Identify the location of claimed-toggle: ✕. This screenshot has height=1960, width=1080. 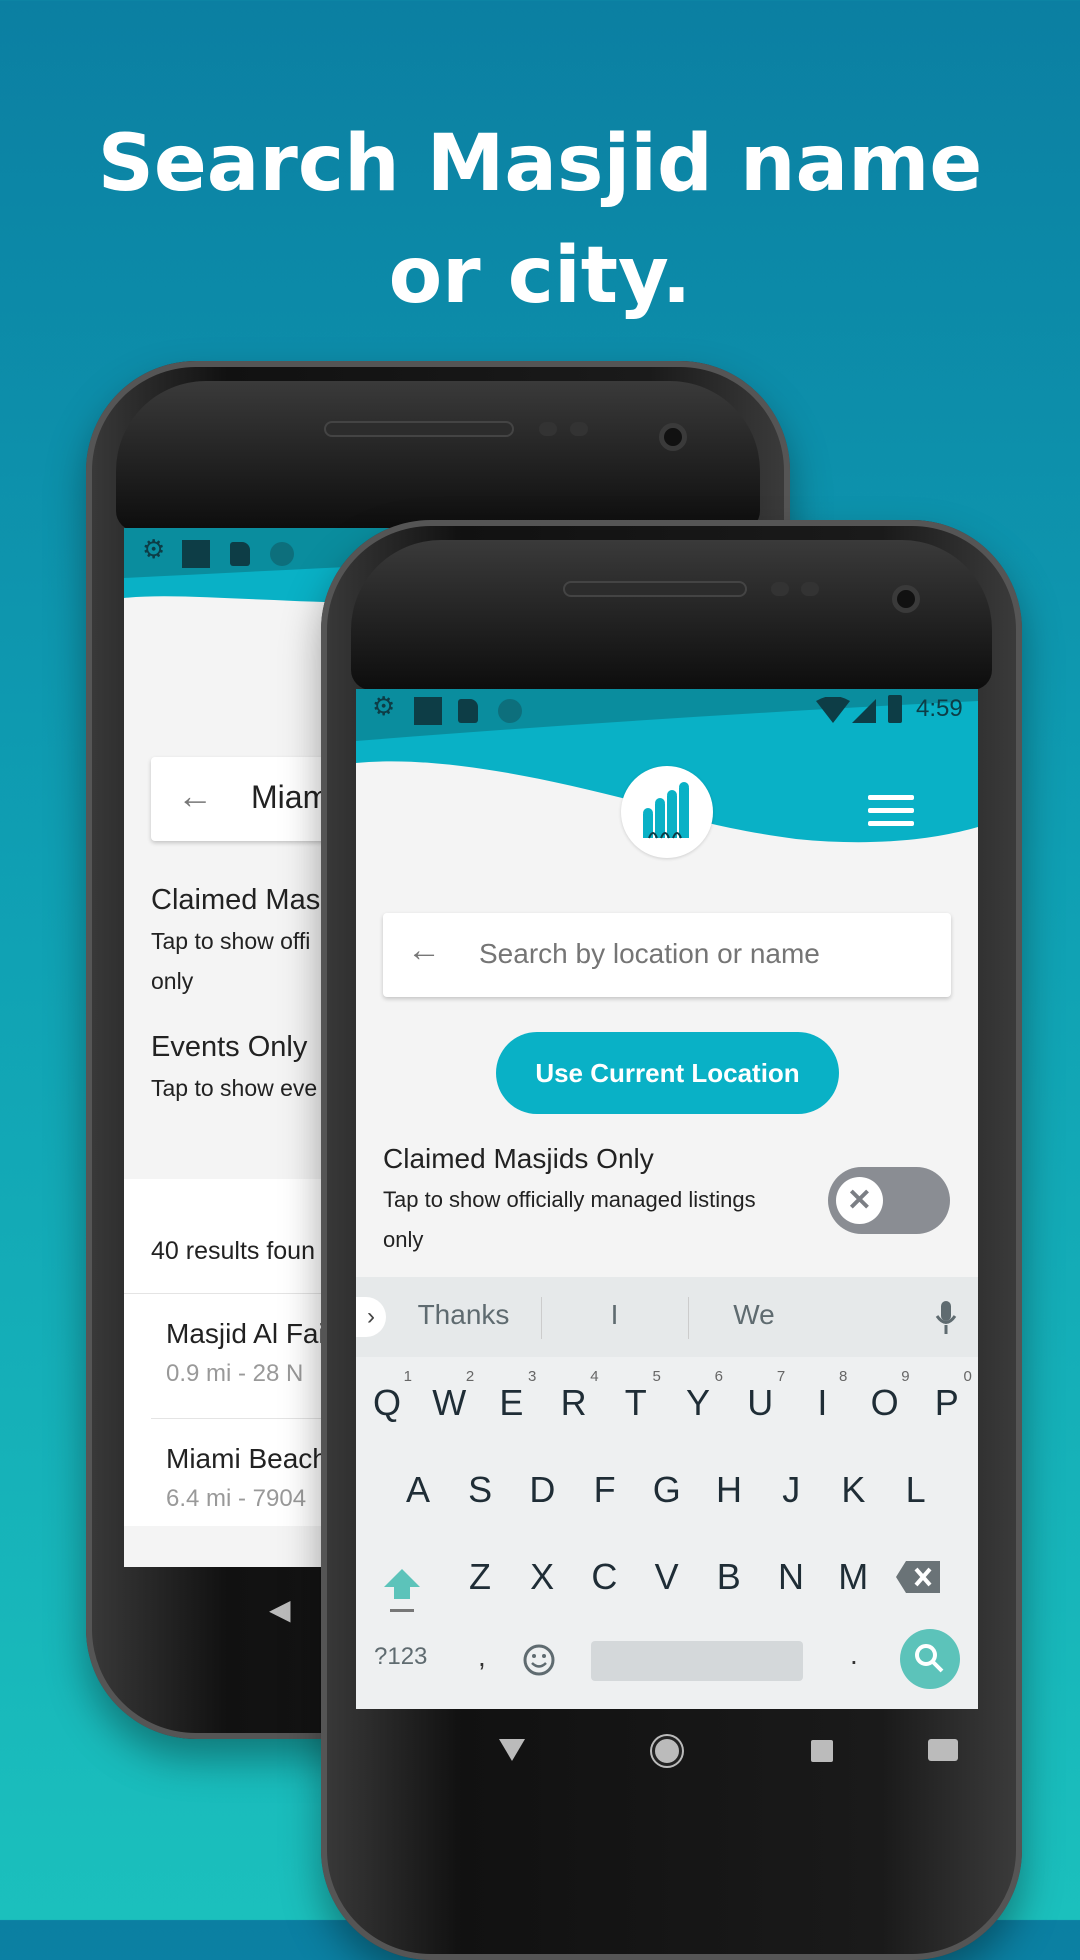
(889, 1200).